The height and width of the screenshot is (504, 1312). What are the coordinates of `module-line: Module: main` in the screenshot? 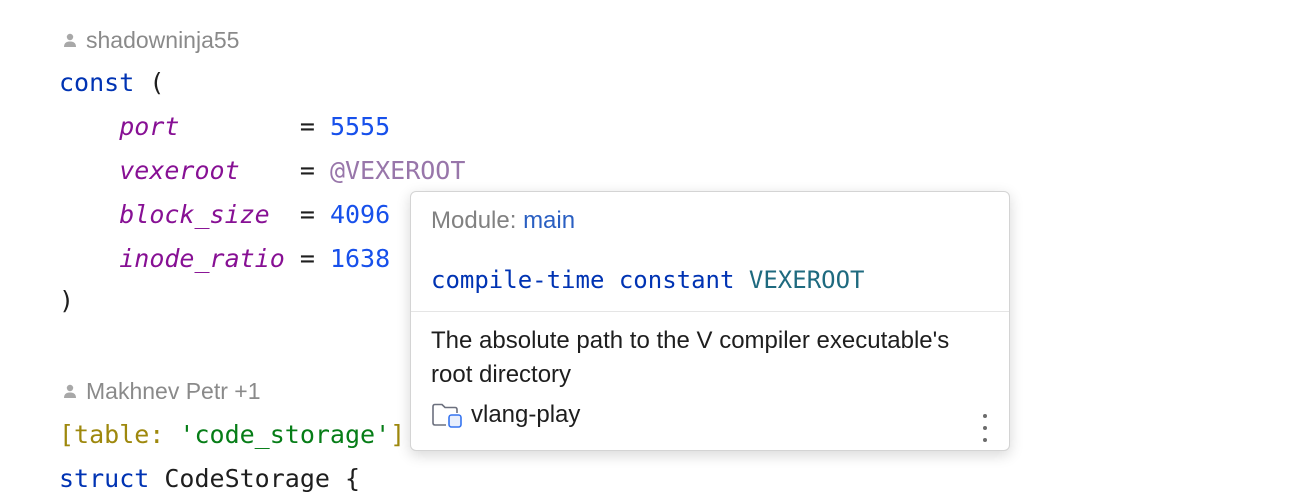 It's located at (503, 221).